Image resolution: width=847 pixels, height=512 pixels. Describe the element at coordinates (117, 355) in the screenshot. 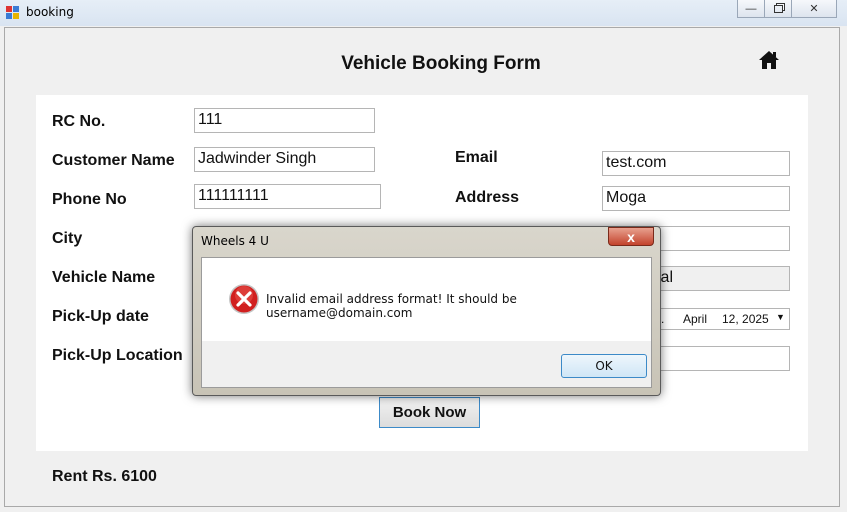

I see `pickup-location-label: Pick-Up Location` at that location.